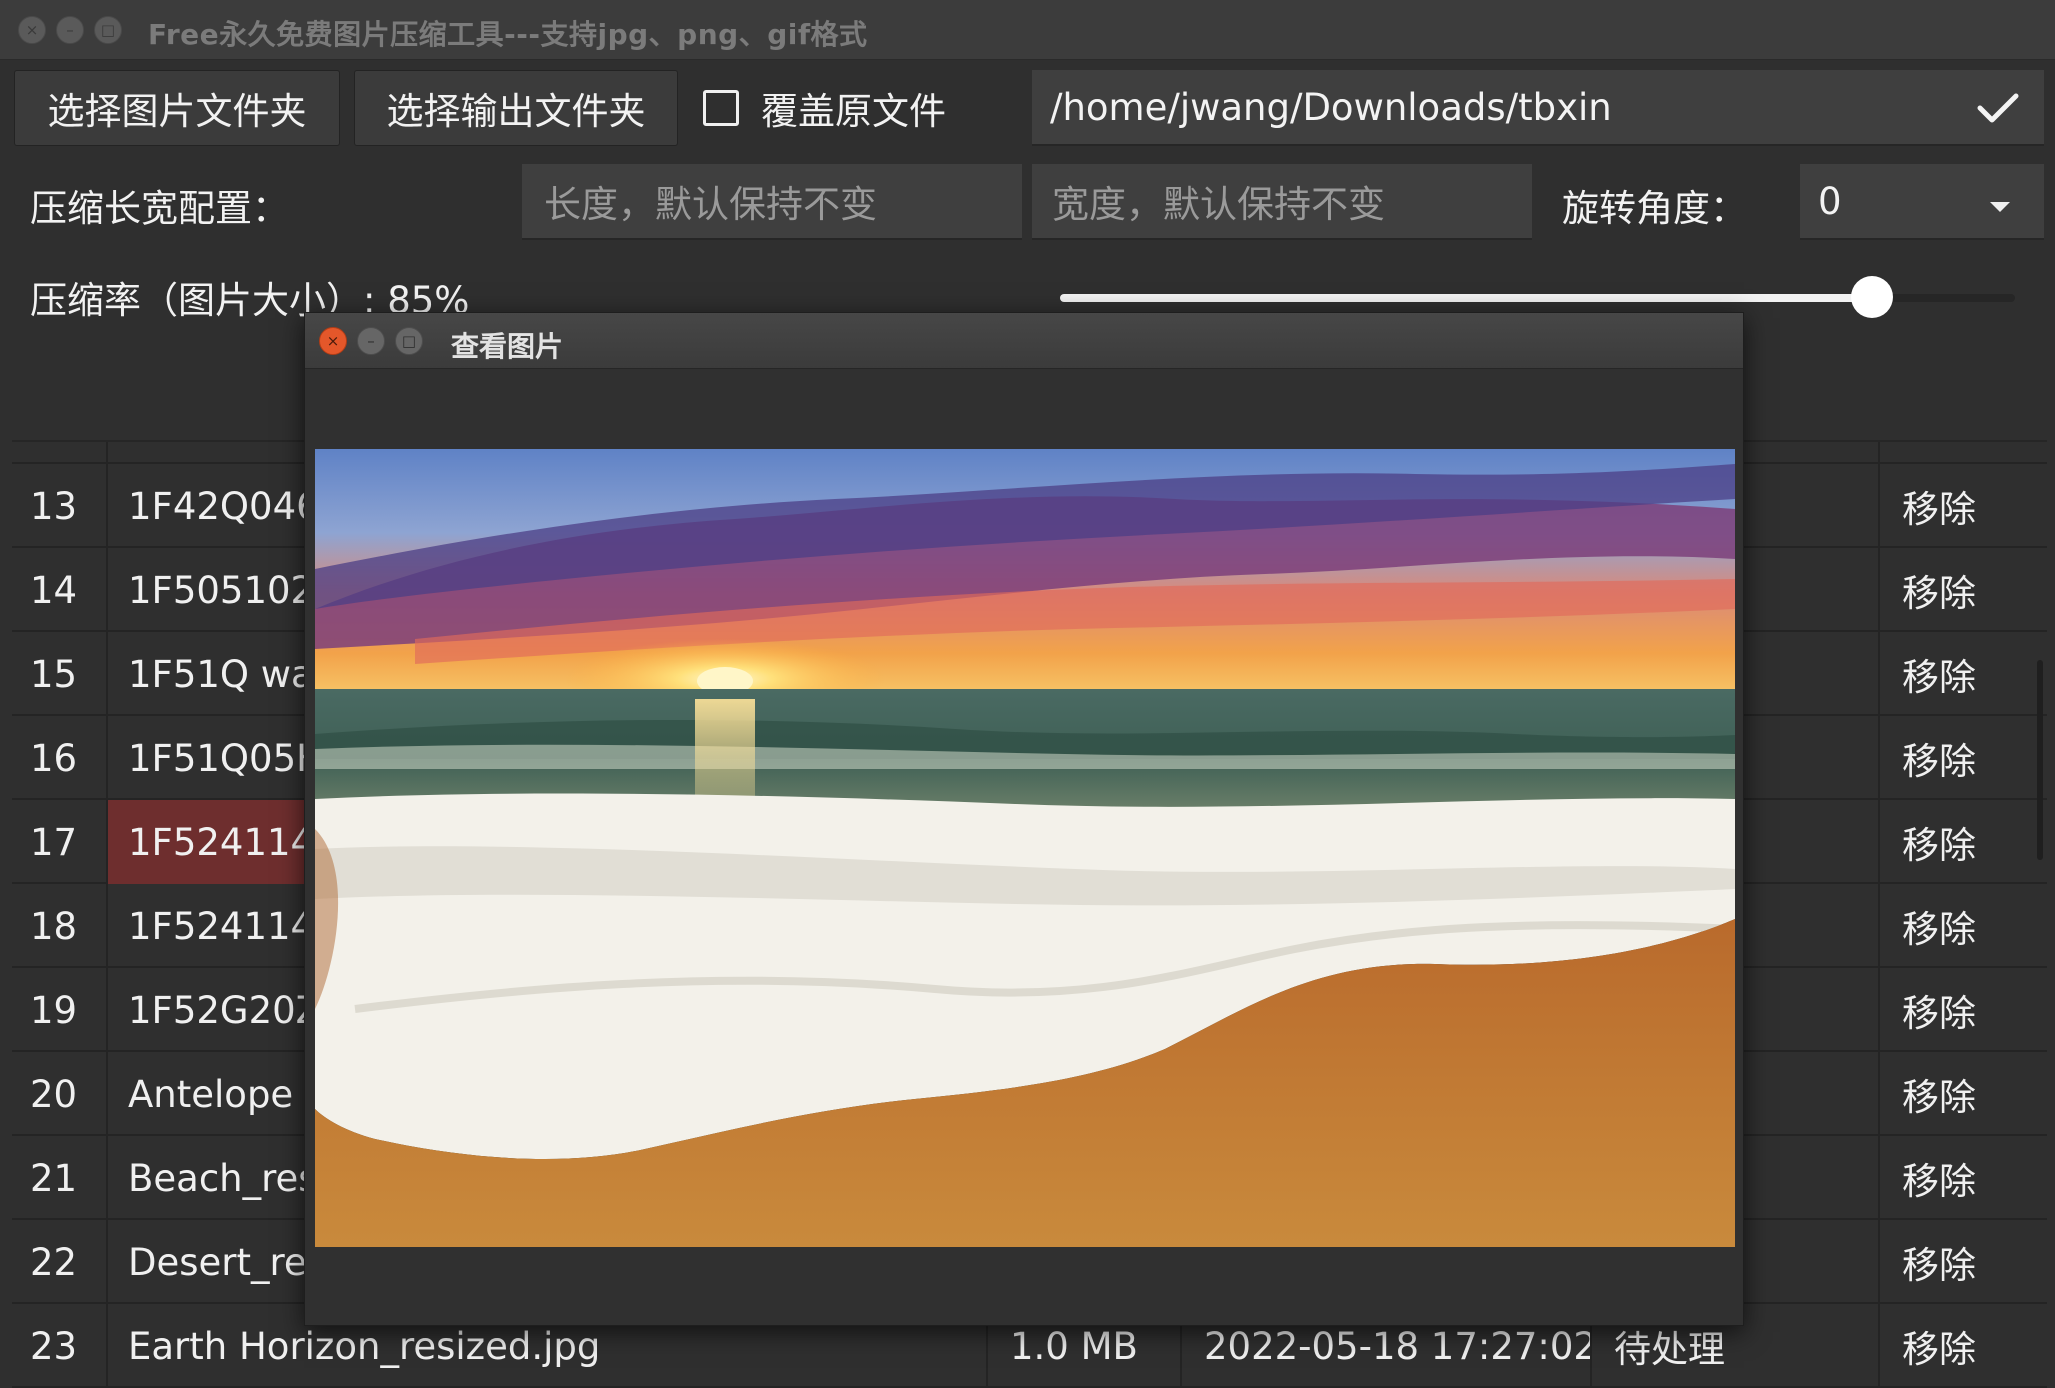 Image resolution: width=2055 pixels, height=1388 pixels. I want to click on row-index: 18, so click(60, 926).